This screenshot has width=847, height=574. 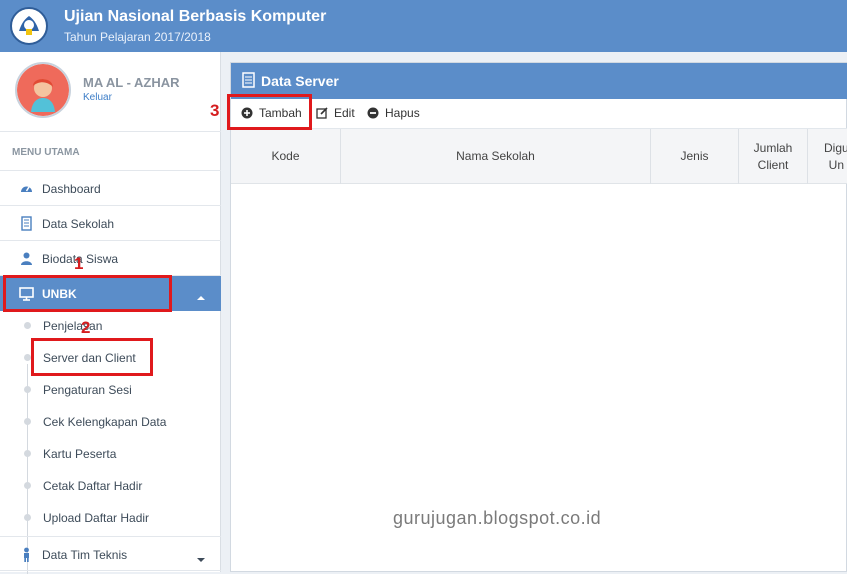 What do you see at coordinates (110, 188) in the screenshot?
I see `sidebar-item-dashboard: Dashboard` at bounding box center [110, 188].